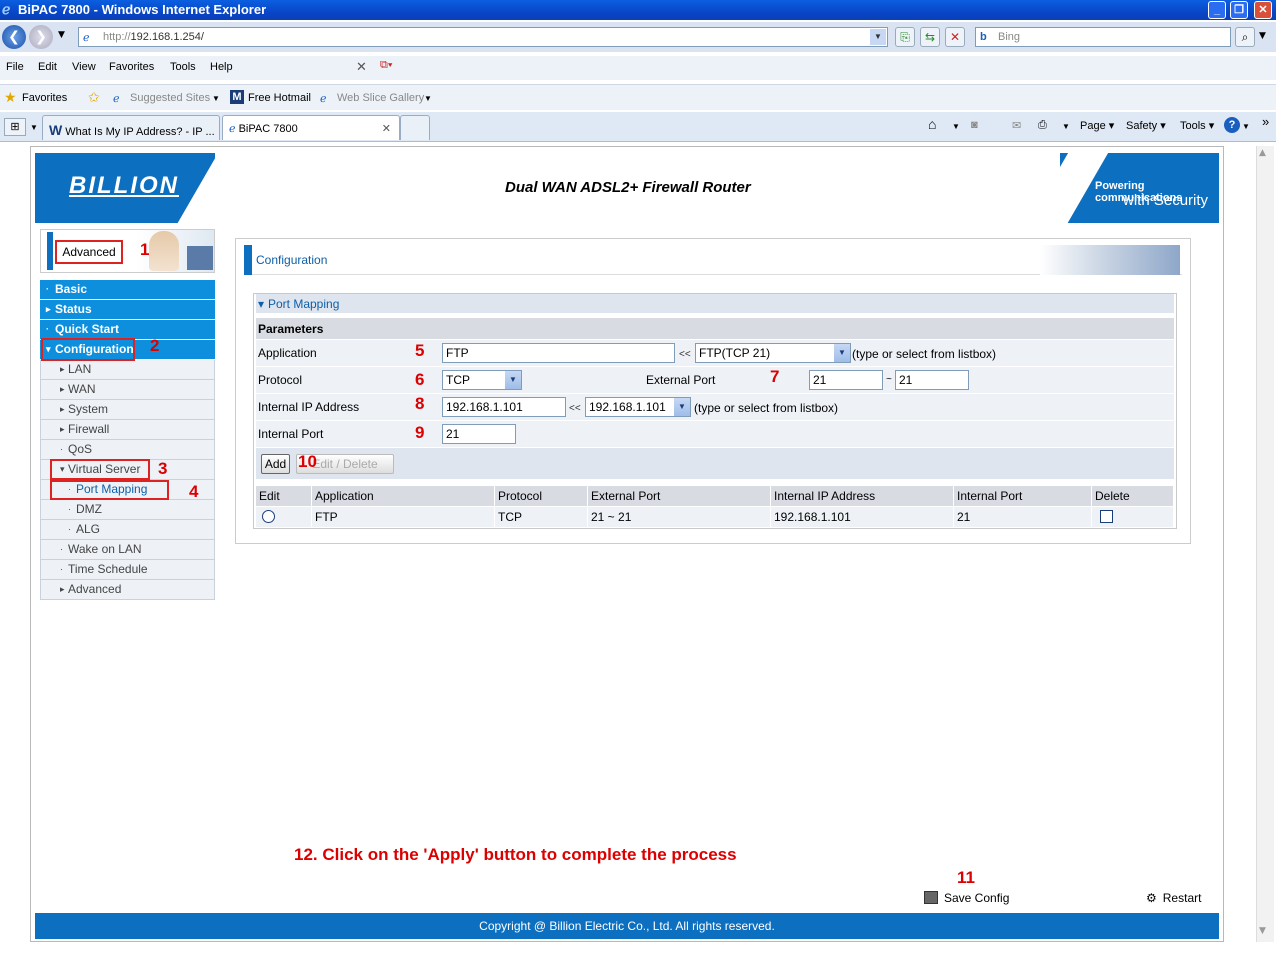  What do you see at coordinates (41, 37) in the screenshot?
I see `forward-button: ❯` at bounding box center [41, 37].